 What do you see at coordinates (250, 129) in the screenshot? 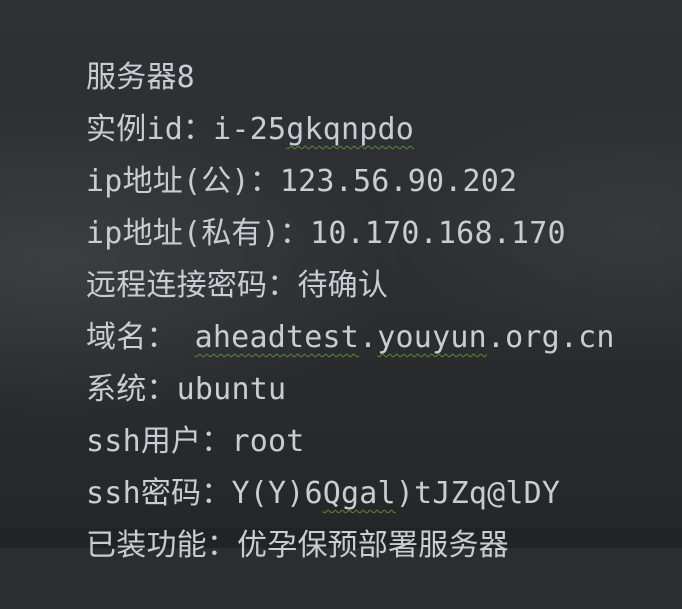
I see `instance-id-prefix: i-25` at bounding box center [250, 129].